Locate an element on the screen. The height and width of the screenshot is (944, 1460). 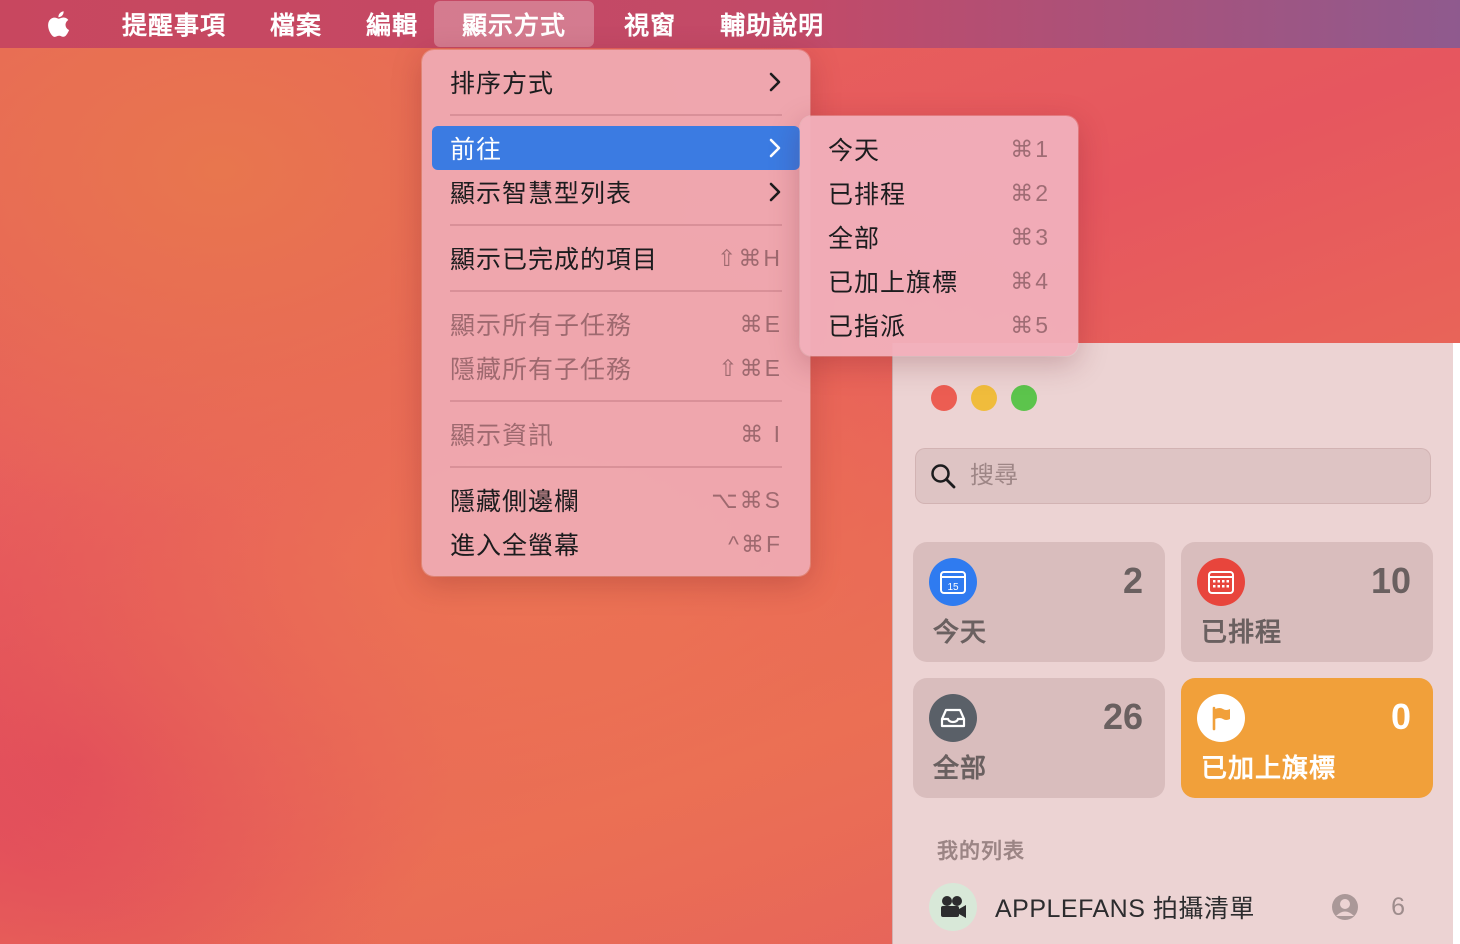
menu-item-shortcut: ⌘E is located at coordinates (760, 323).